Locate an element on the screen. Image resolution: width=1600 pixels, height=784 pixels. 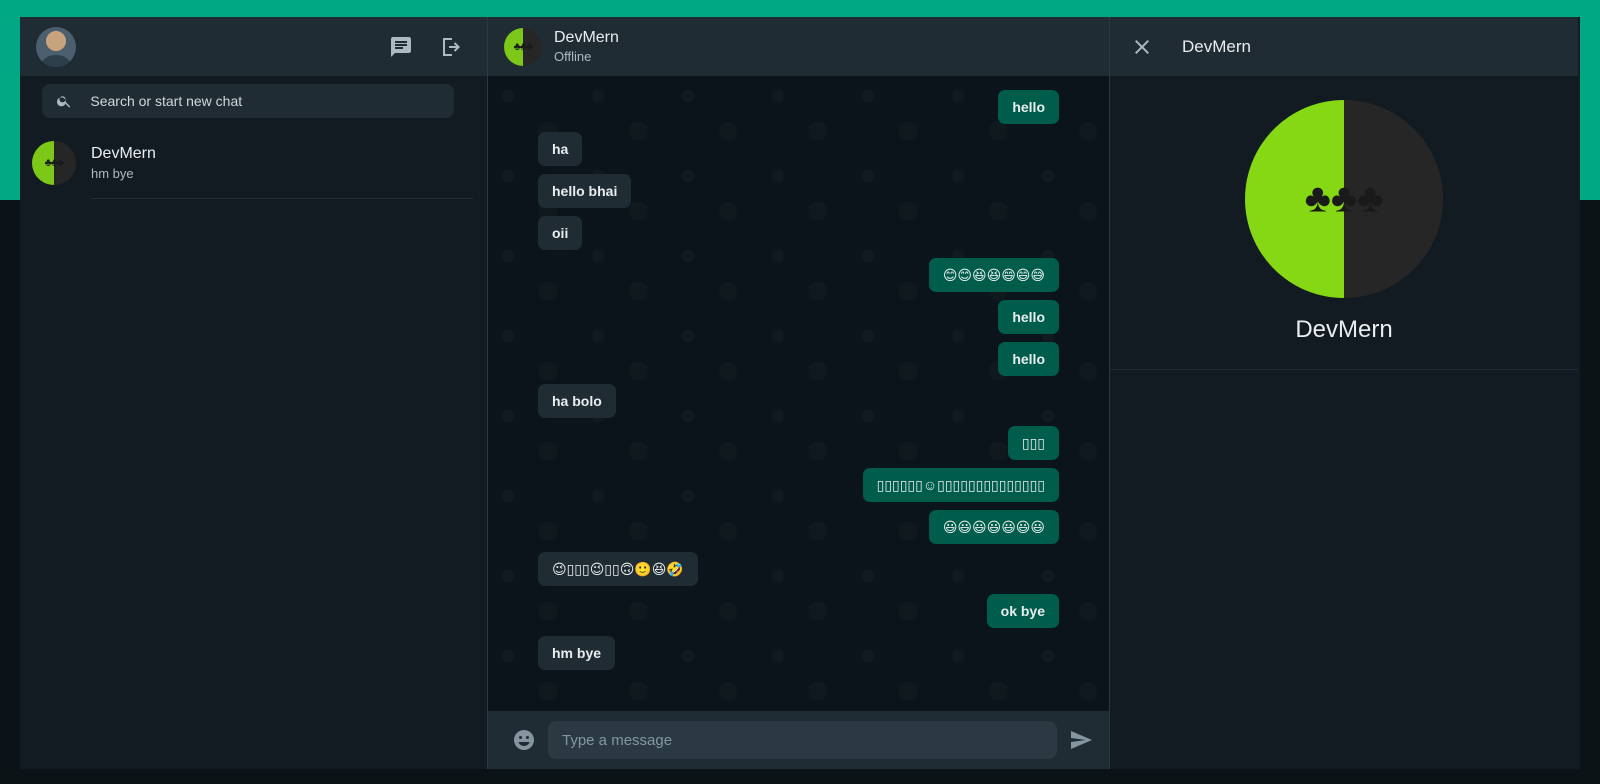
sidebar-header is located at coordinates (253, 46).